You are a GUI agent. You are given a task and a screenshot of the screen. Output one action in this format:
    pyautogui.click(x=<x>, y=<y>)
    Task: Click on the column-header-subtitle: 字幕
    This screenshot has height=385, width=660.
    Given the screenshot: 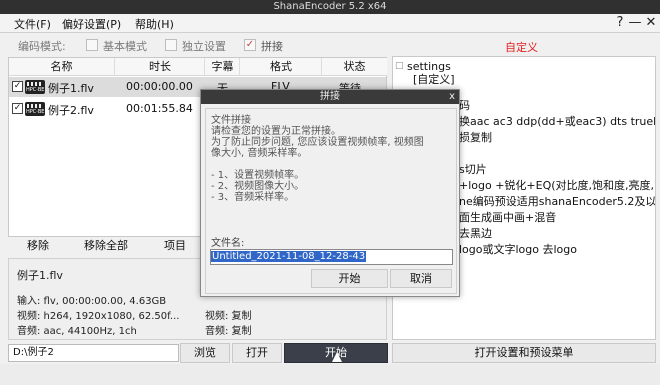 What is the action you would take?
    pyautogui.click(x=222, y=67)
    